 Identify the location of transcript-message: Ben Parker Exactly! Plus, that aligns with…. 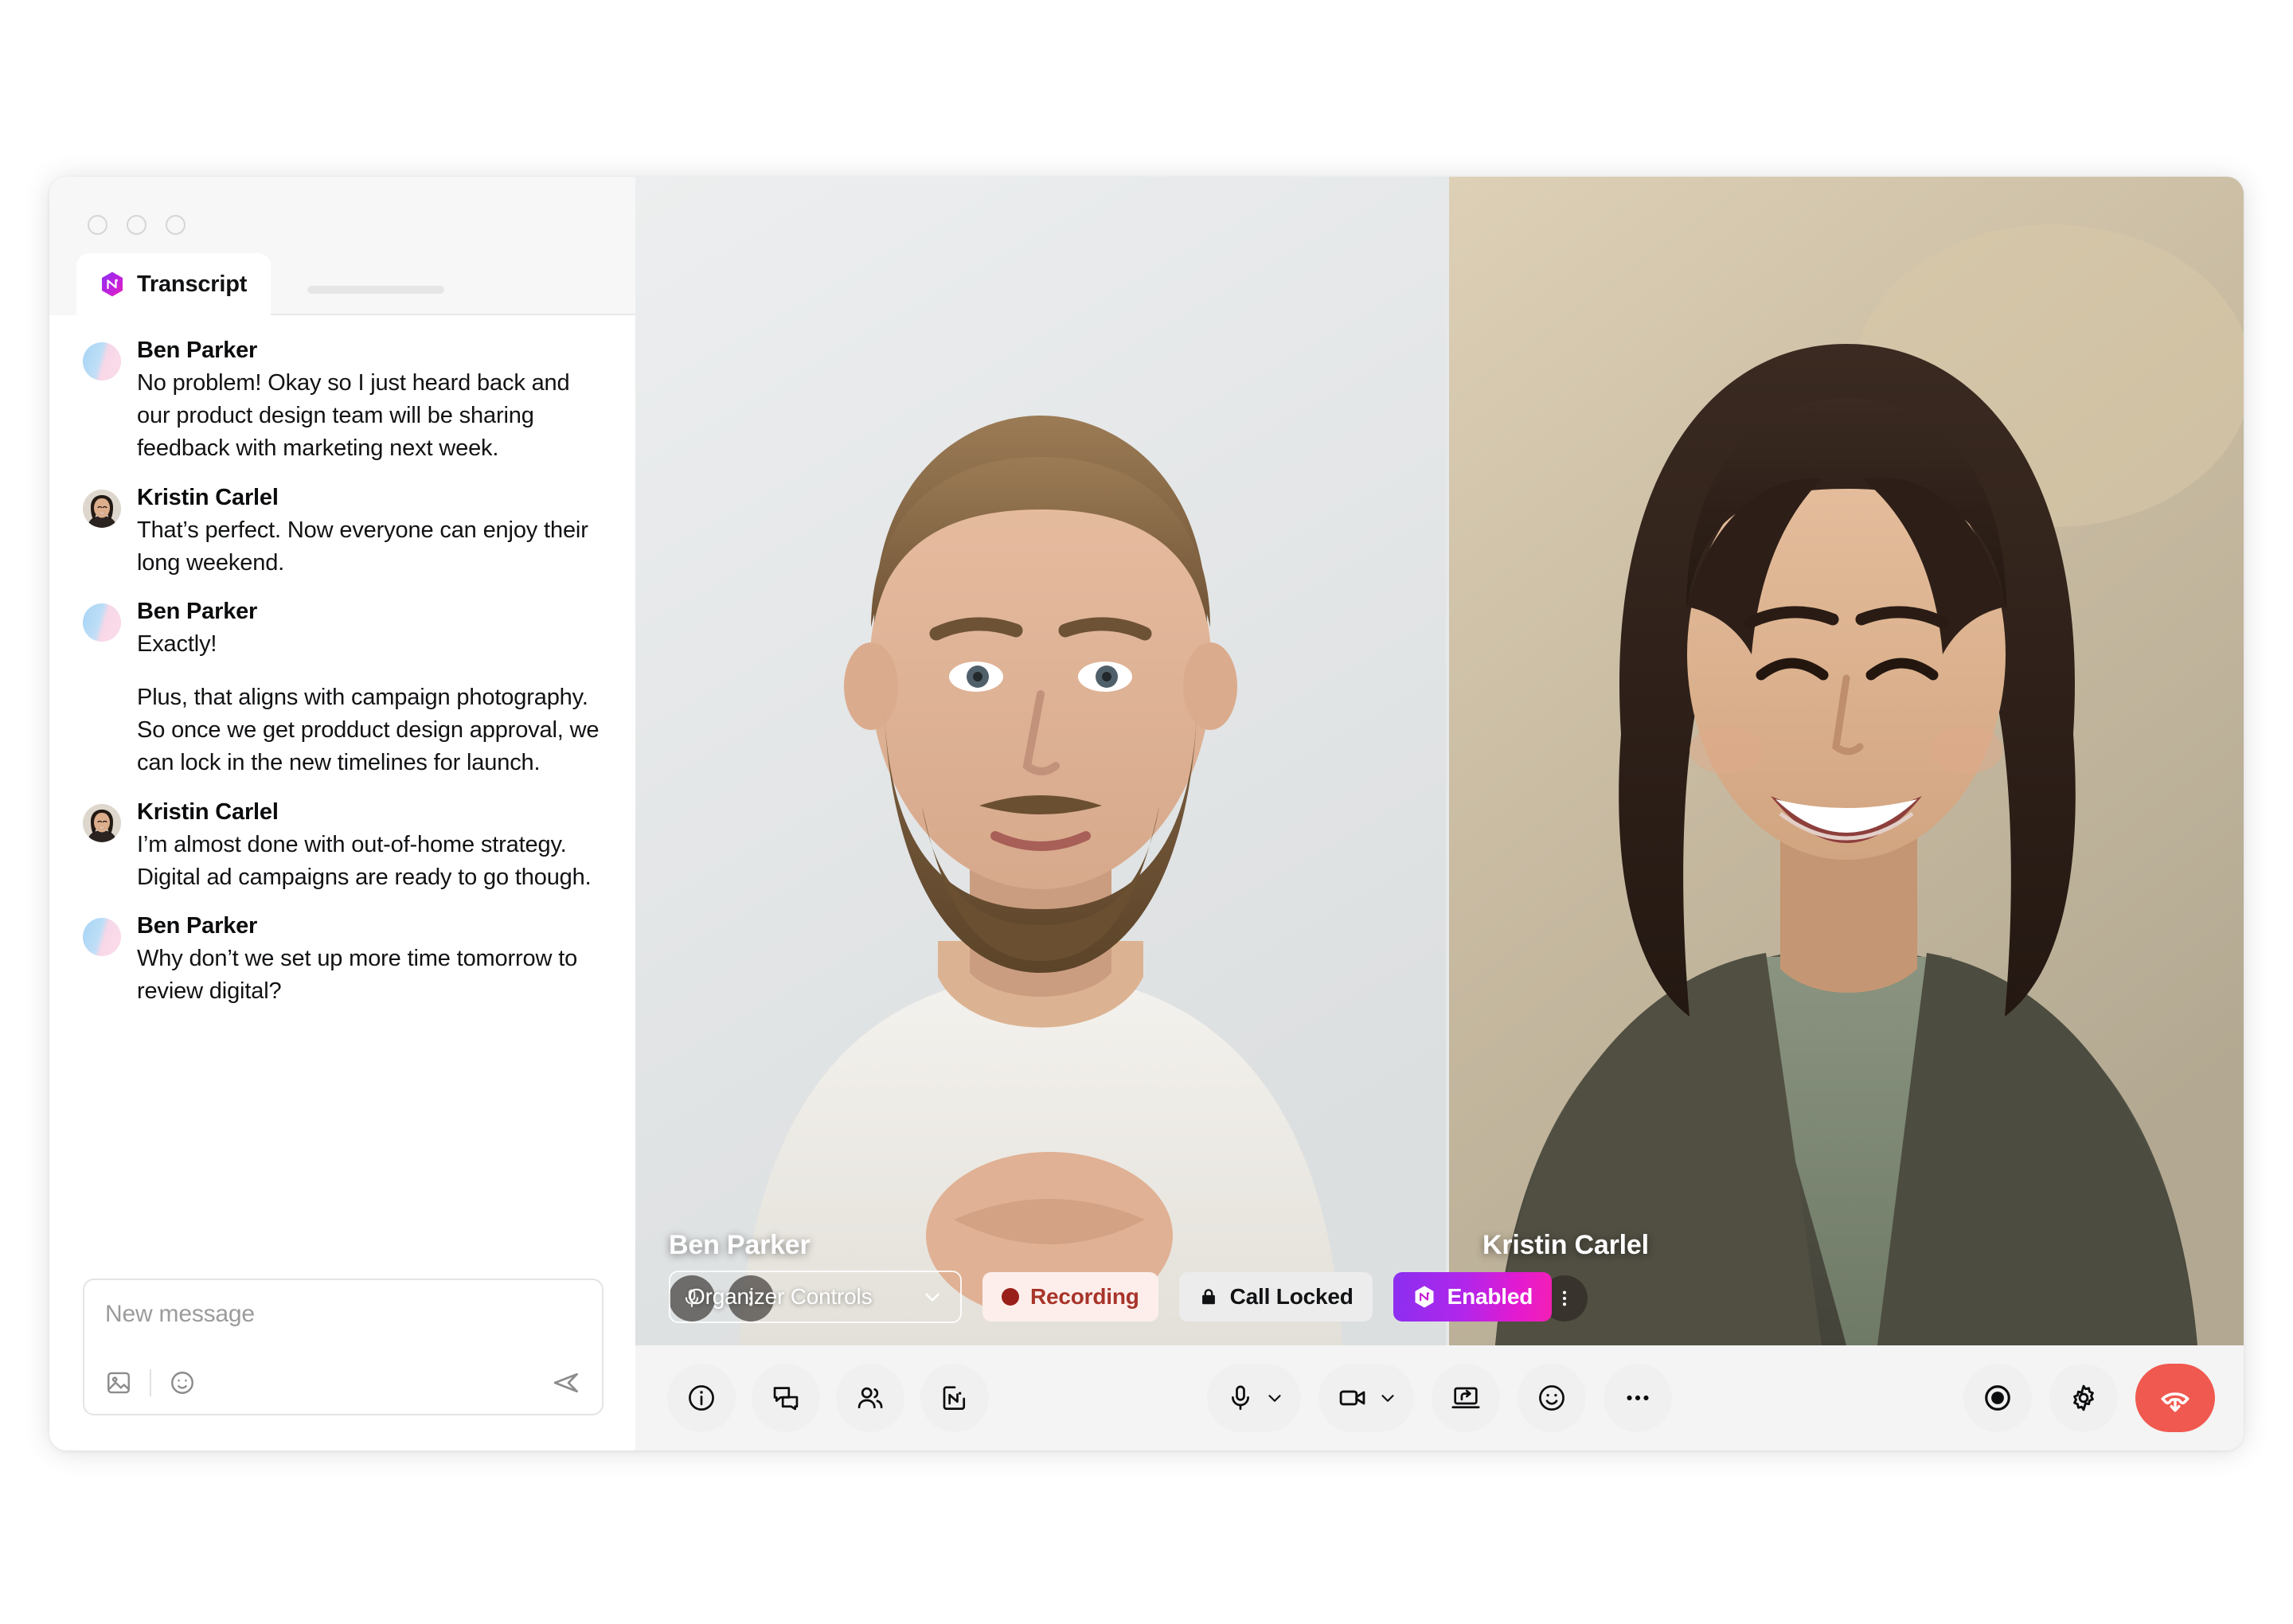
(343, 689).